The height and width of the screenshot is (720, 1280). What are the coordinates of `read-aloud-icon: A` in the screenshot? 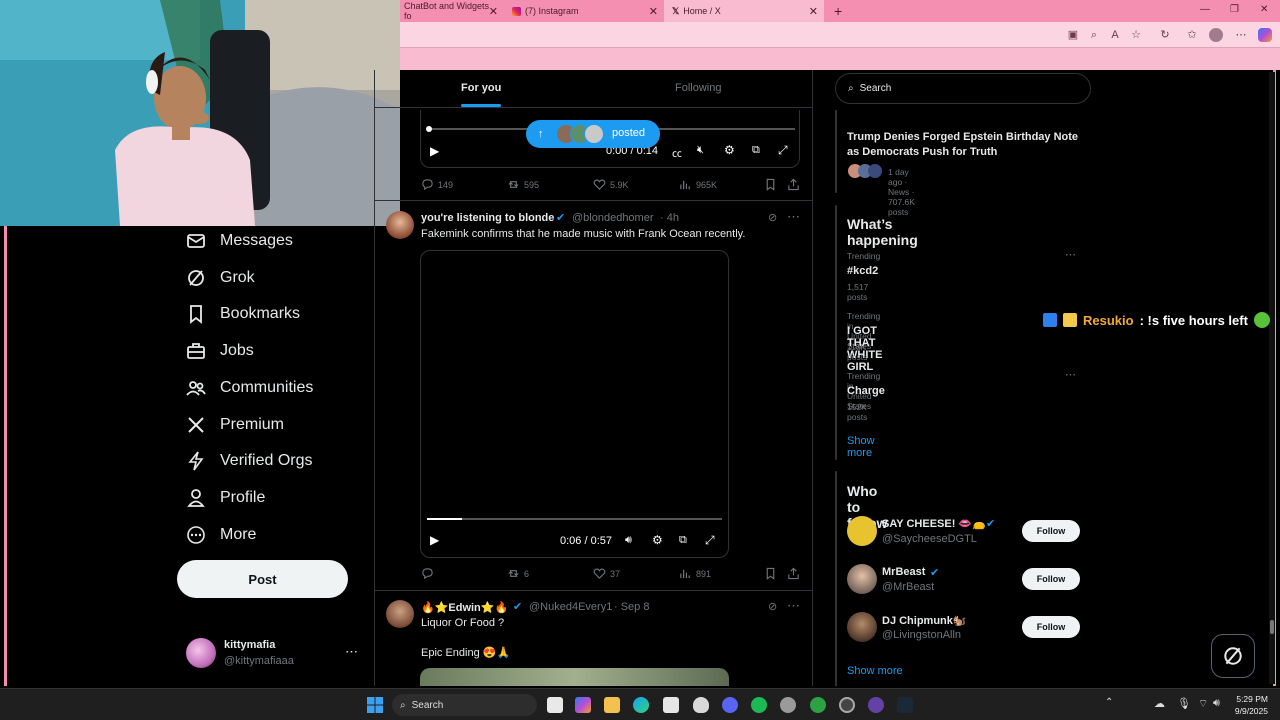 It's located at (1115, 35).